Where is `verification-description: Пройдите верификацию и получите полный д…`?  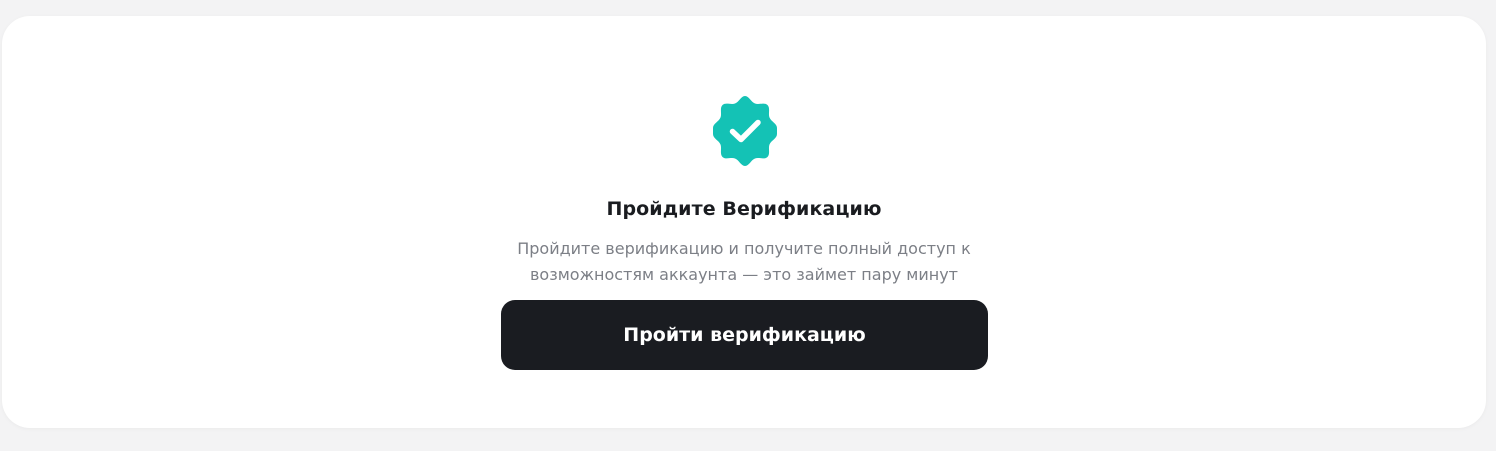 verification-description: Пройдите верификацию и получите полный д… is located at coordinates (744, 261).